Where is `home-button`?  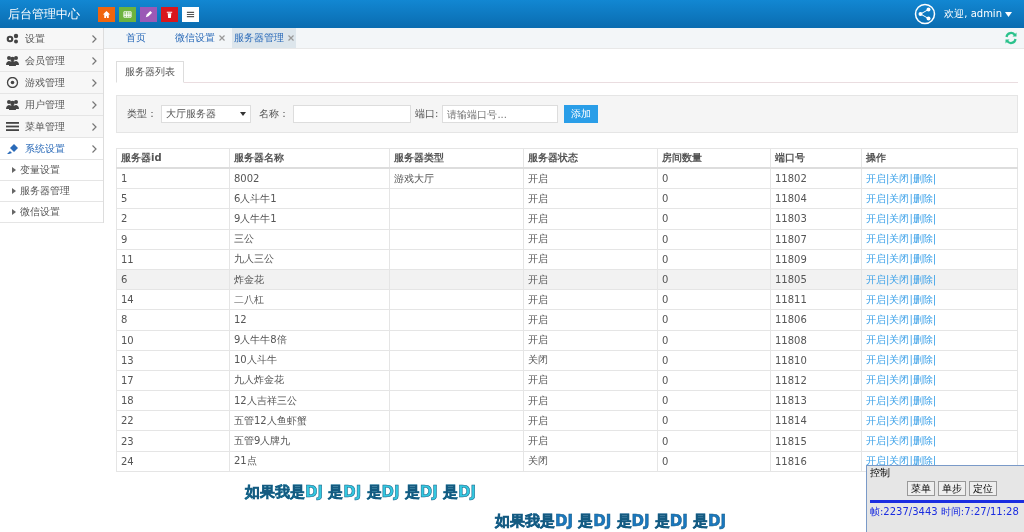
home-button is located at coordinates (106, 14).